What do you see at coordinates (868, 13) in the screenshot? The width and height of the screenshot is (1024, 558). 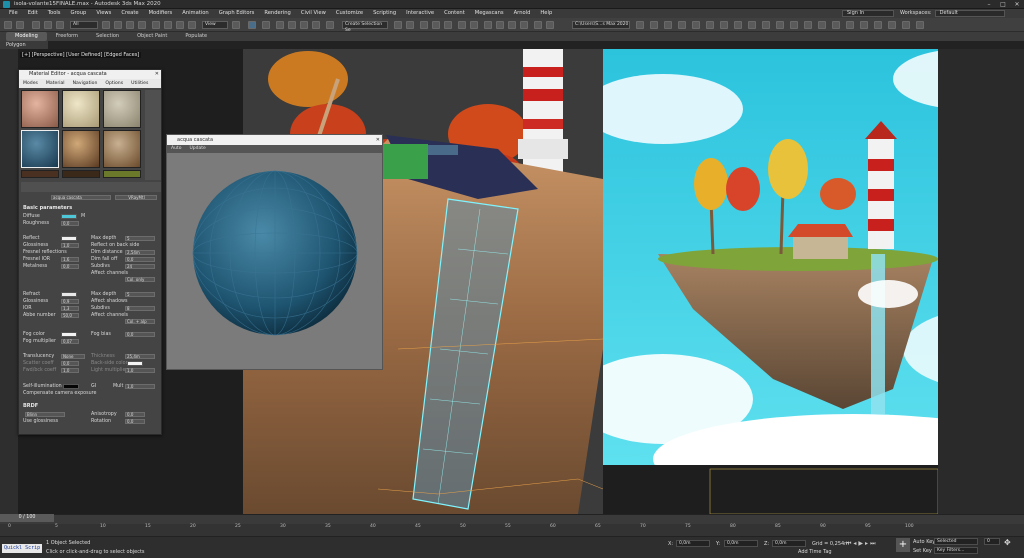 I see `sign-in-dropdown: Sign In` at bounding box center [868, 13].